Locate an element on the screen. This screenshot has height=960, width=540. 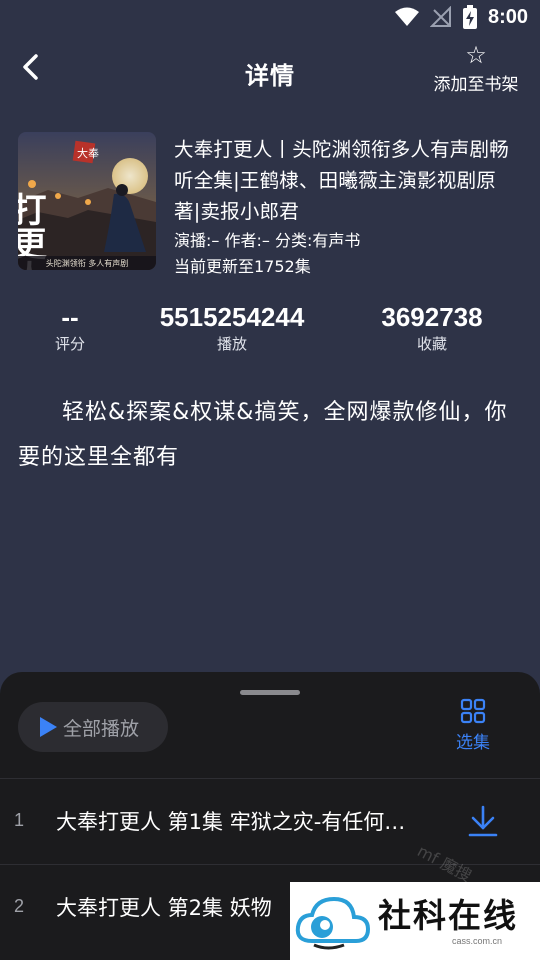
cover-brand-text: 大奉 is located at coordinates (88, 153).